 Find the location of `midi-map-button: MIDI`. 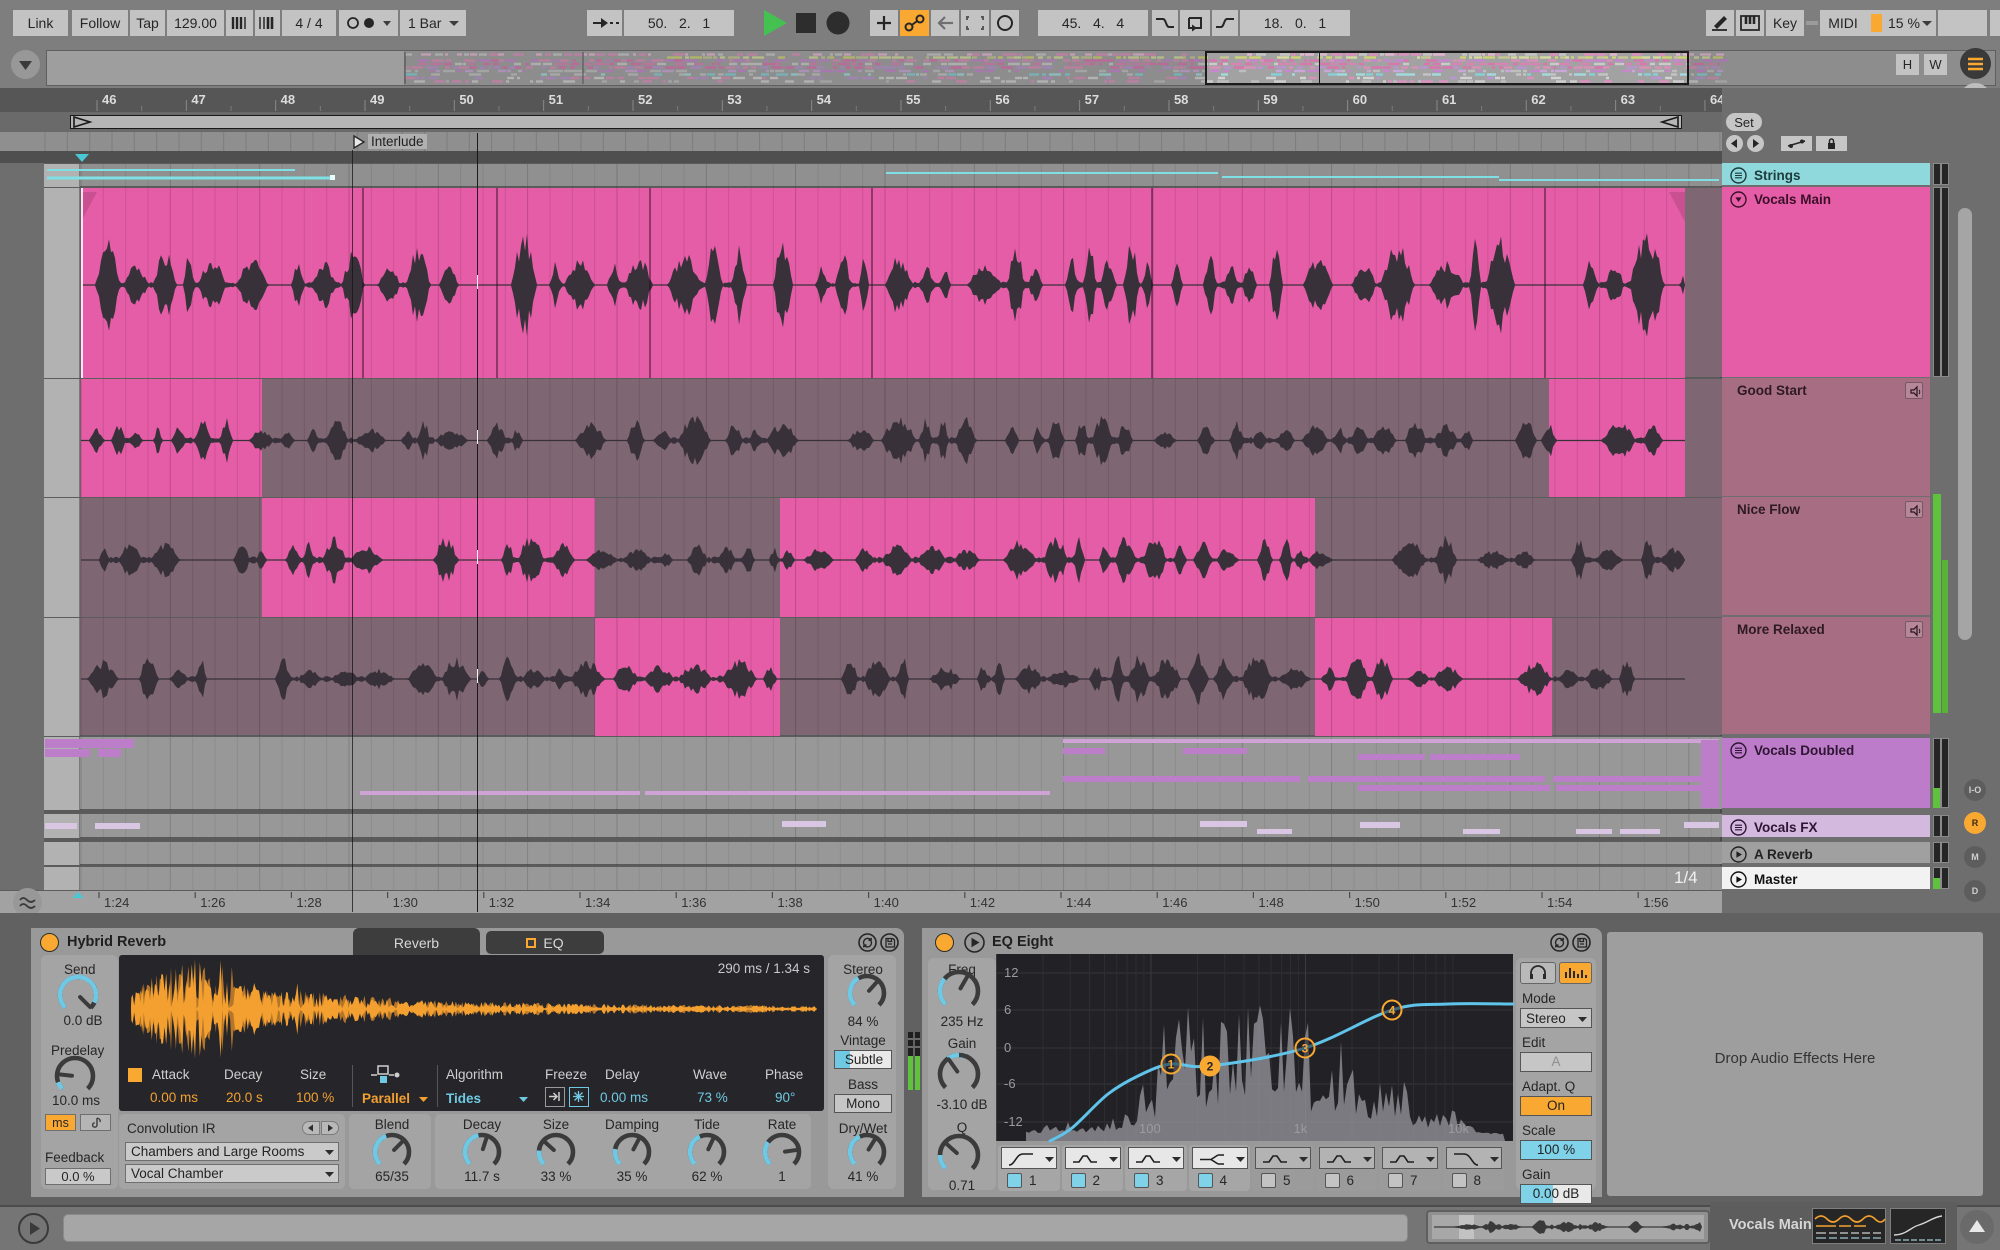

midi-map-button: MIDI is located at coordinates (1843, 23).